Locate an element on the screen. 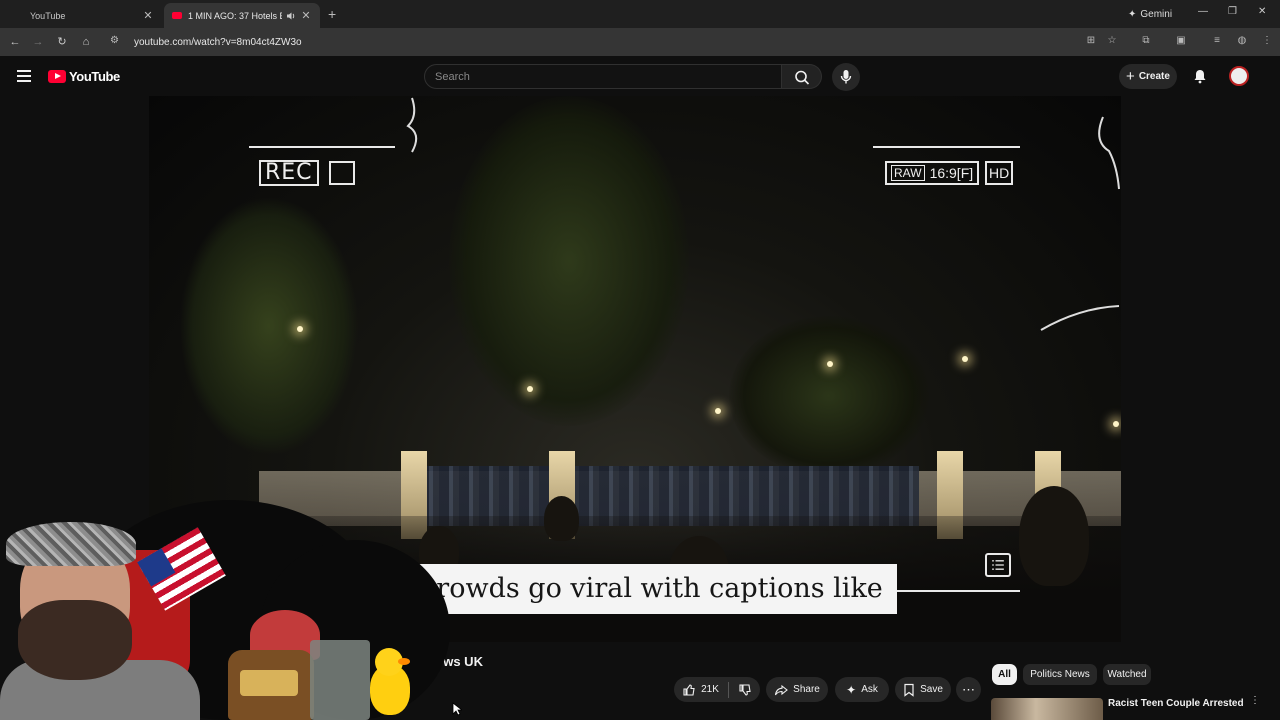 The height and width of the screenshot is (720, 1280). hd-label: HD is located at coordinates (999, 173).